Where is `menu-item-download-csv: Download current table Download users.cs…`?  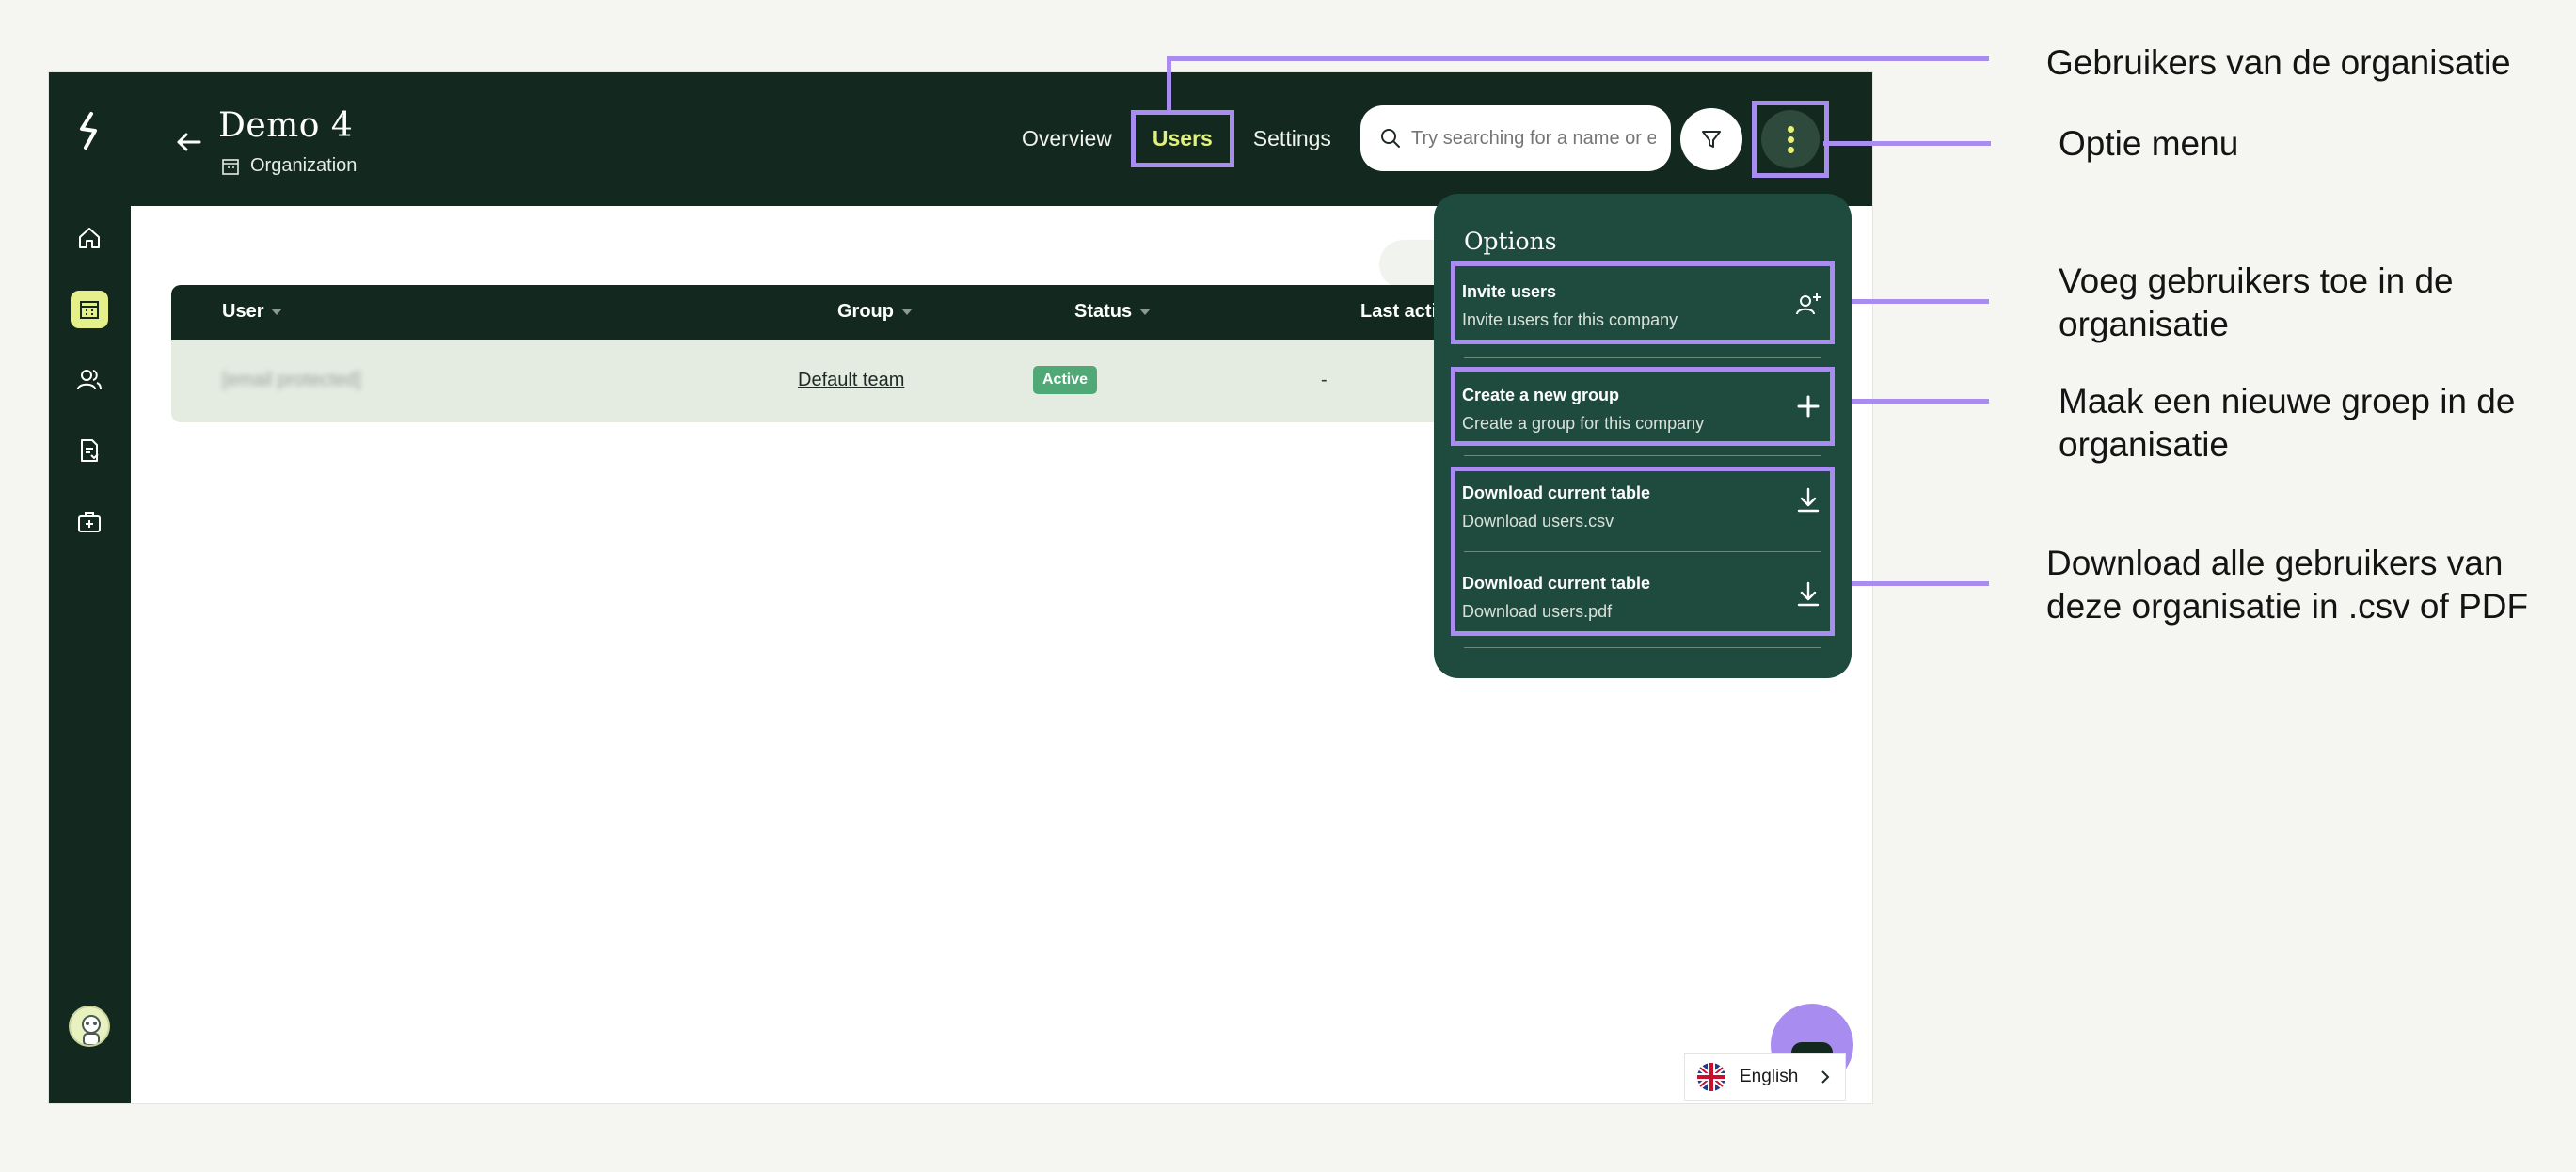
menu-item-download-csv: Download current table Download users.cs… is located at coordinates (1643, 508).